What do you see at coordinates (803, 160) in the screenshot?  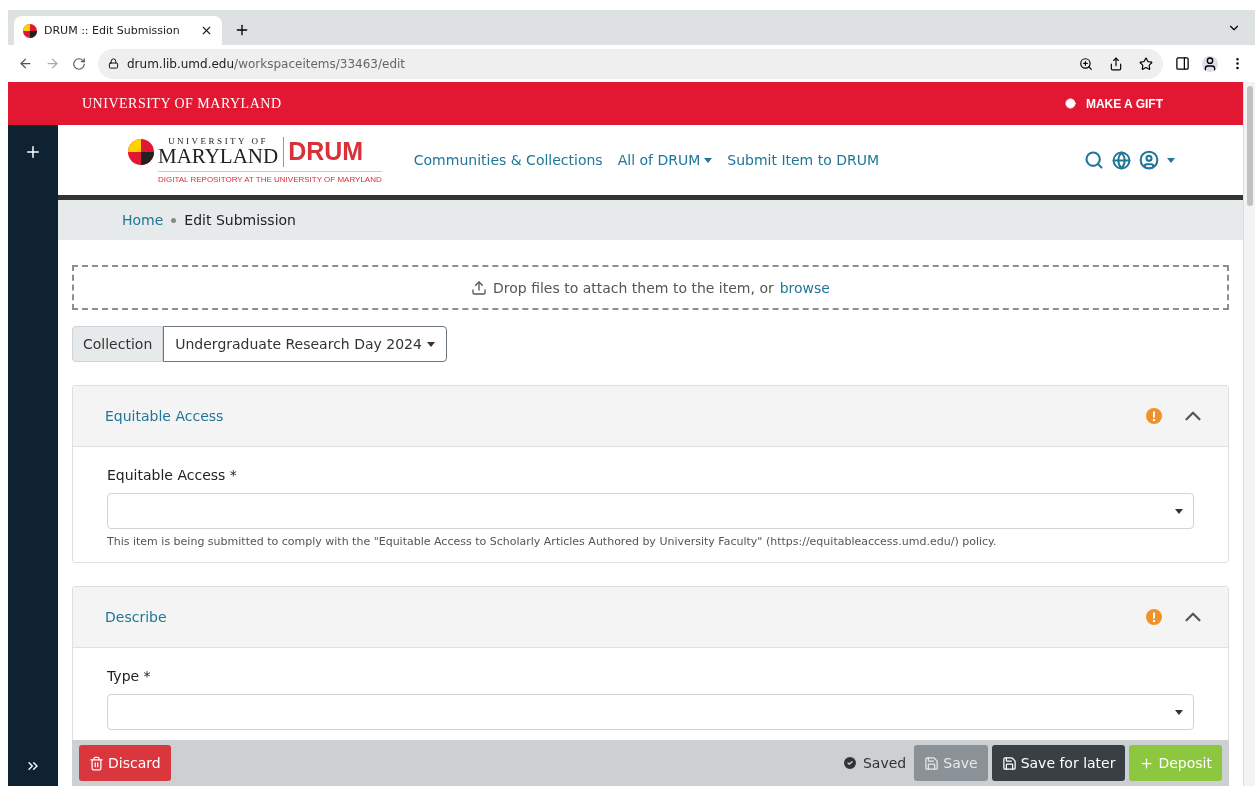 I see `nav-link: Submit Item to DRUM` at bounding box center [803, 160].